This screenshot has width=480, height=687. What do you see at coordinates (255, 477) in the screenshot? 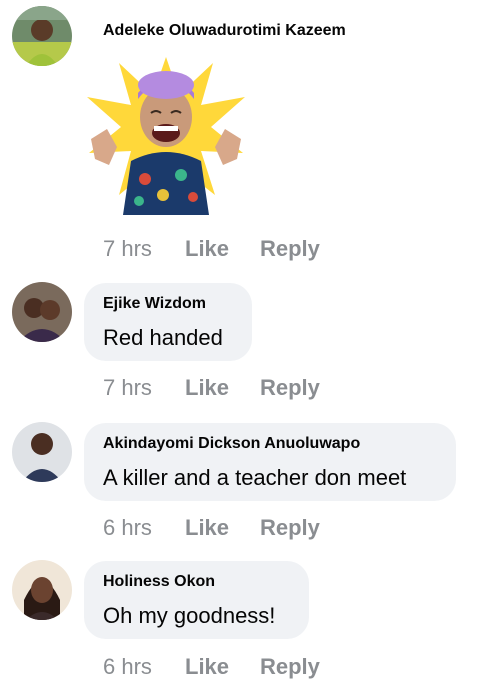
I see `comment-text: A killer and a teacher don meet` at bounding box center [255, 477].